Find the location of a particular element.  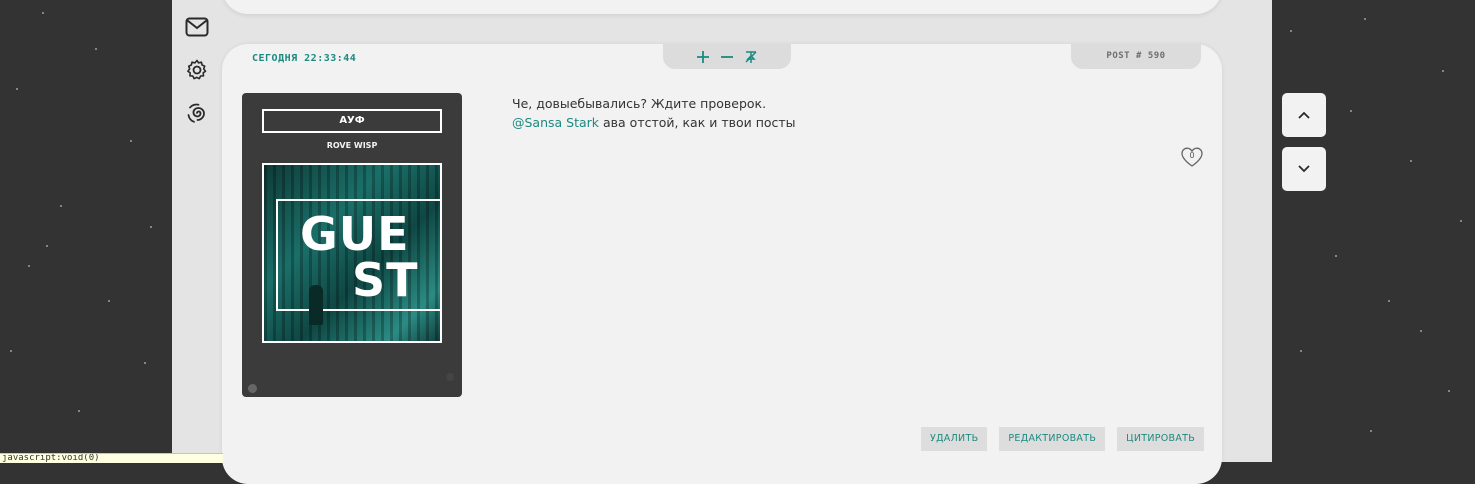

like-count: 0 is located at coordinates (1192, 155).